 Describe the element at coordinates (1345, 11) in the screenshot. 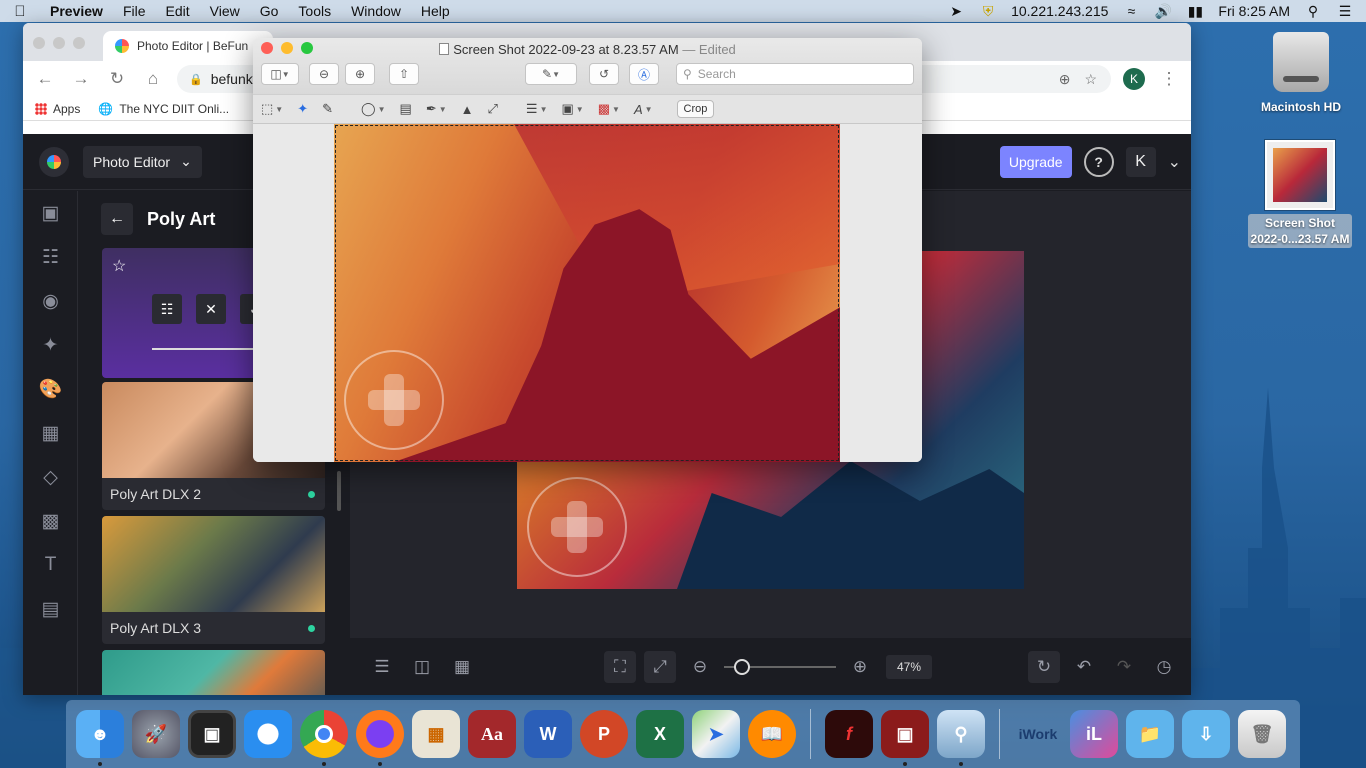

I see `notification-center-icon: ☰` at that location.